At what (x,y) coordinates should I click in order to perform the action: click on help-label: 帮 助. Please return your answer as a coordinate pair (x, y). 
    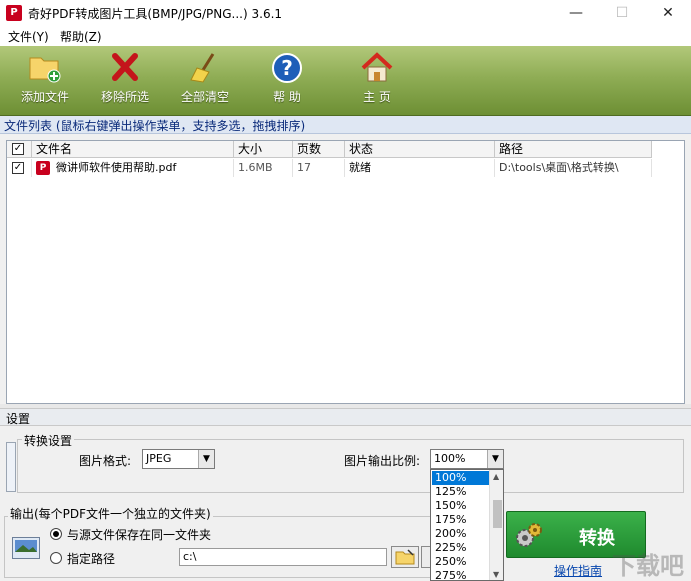
    Looking at the image, I should click on (287, 97).